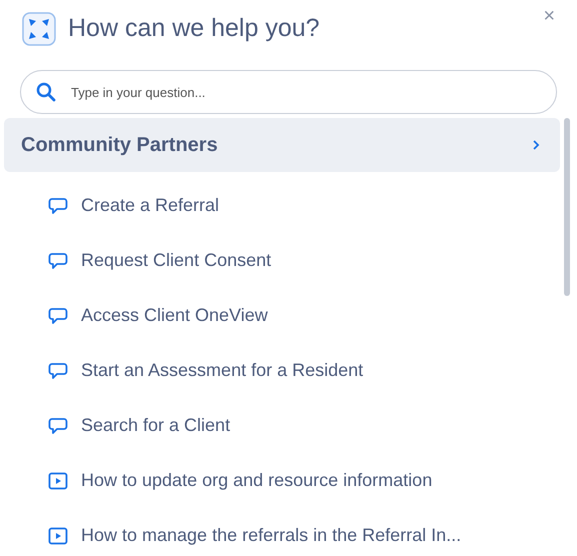 The image size is (577, 556). Describe the element at coordinates (567, 207) in the screenshot. I see `scrollbar` at that location.